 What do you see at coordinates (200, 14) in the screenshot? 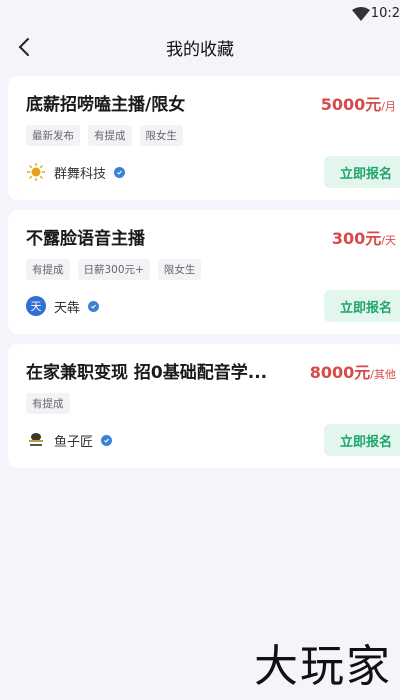
I see `status-bar: 10:2` at bounding box center [200, 14].